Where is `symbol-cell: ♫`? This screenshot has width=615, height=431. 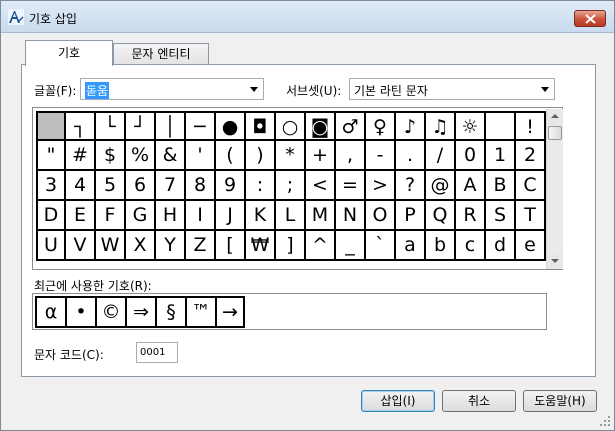 symbol-cell: ♫ is located at coordinates (441, 126).